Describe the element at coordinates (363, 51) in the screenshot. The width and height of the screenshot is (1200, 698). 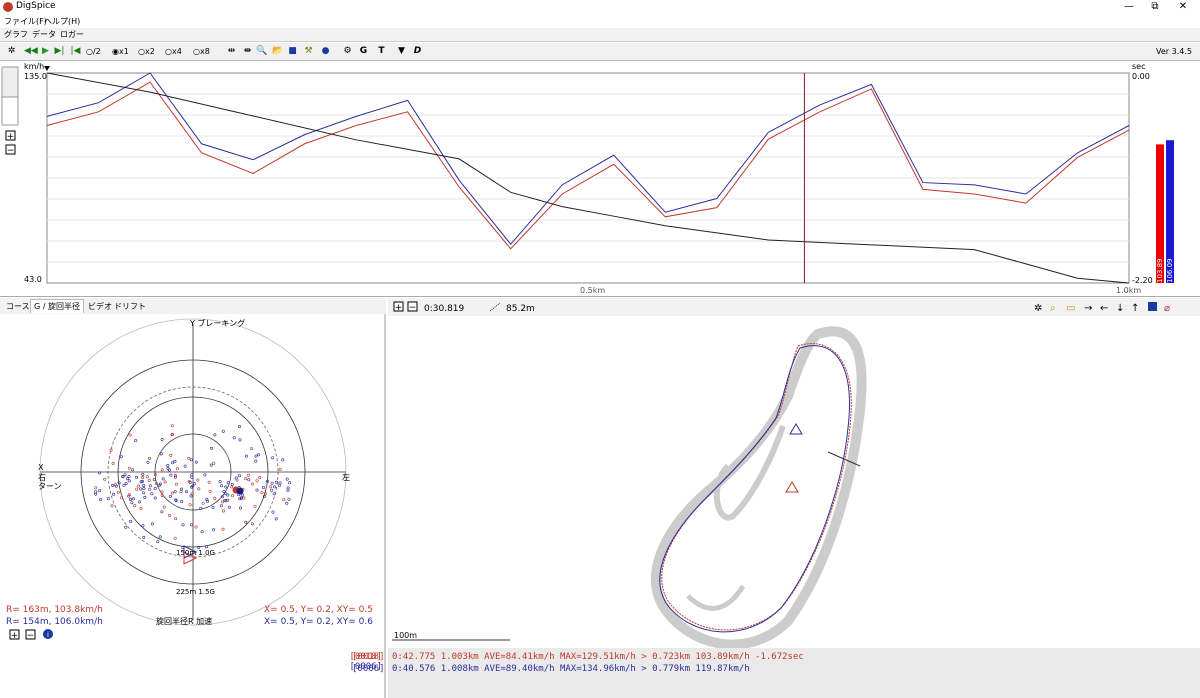
I see `g-icon: G` at that location.